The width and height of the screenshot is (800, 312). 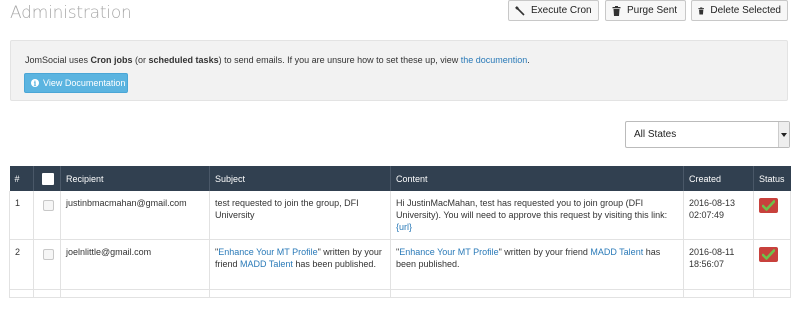 I want to click on state-filter-select: All States, so click(x=707, y=134).